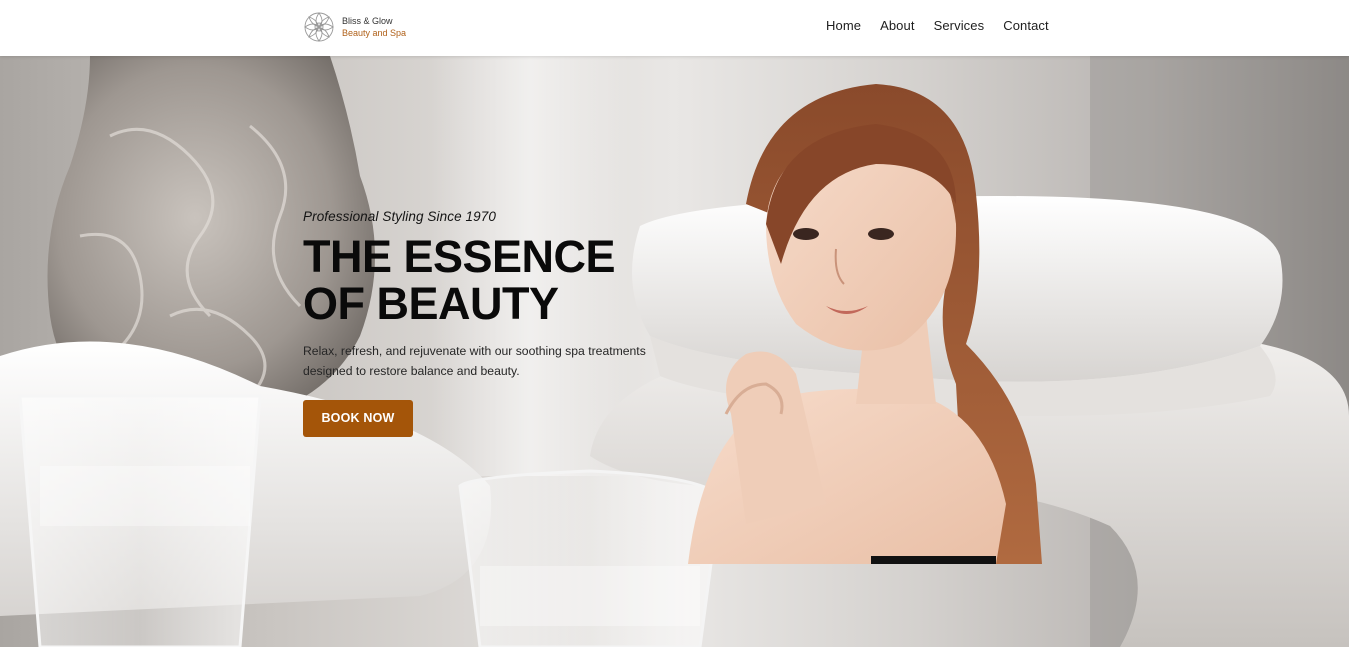 The width and height of the screenshot is (1349, 647). What do you see at coordinates (959, 25) in the screenshot?
I see `nav-link-services: Services` at bounding box center [959, 25].